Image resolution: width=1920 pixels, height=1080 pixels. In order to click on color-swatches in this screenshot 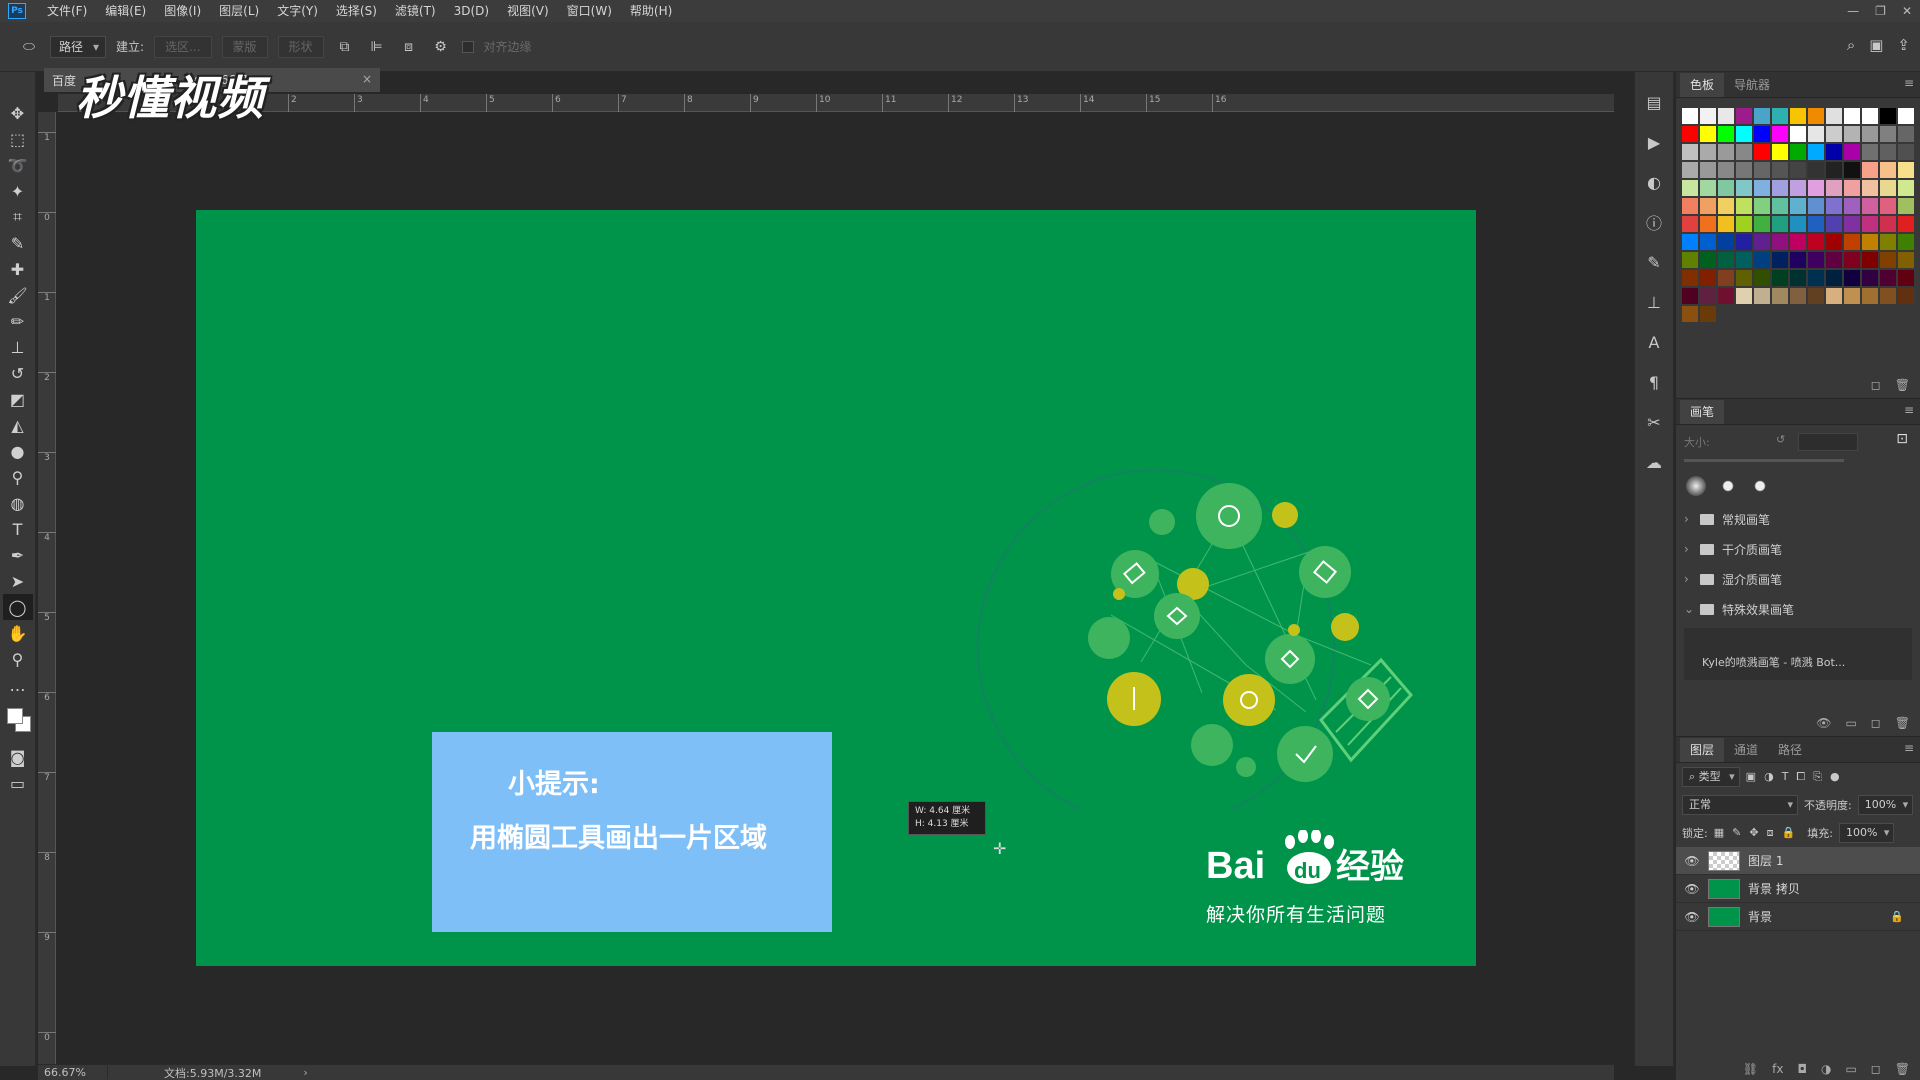, I will do `click(18, 721)`.